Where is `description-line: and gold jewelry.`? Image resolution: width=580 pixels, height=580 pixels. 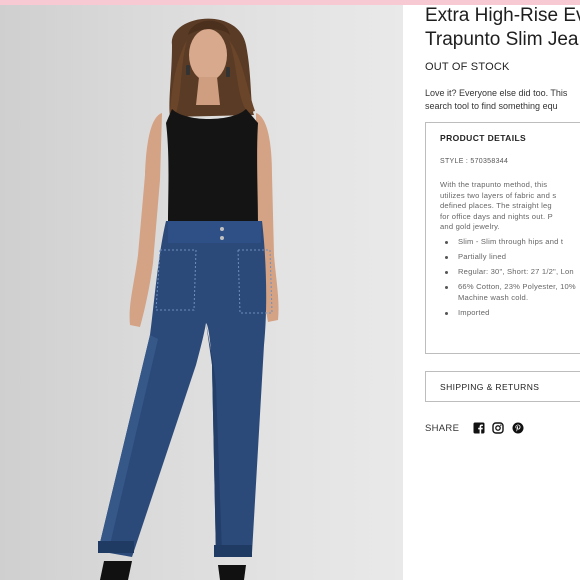
description-line: and gold jewelry. is located at coordinates (470, 226).